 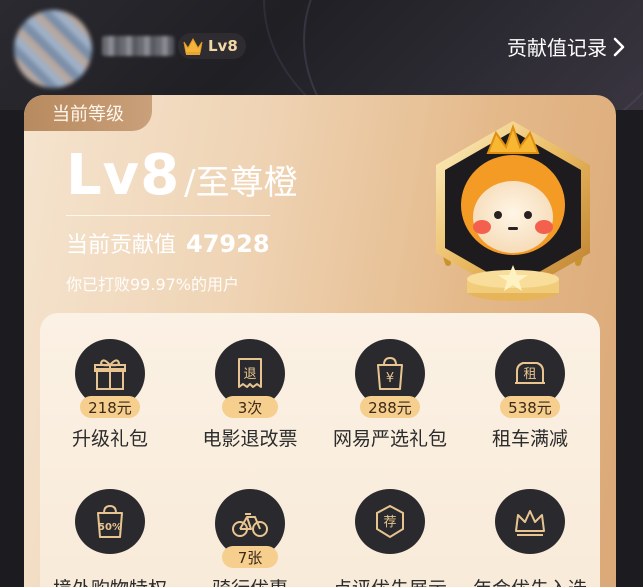 What do you see at coordinates (123, 175) in the screenshot?
I see `level-code: Lv8` at bounding box center [123, 175].